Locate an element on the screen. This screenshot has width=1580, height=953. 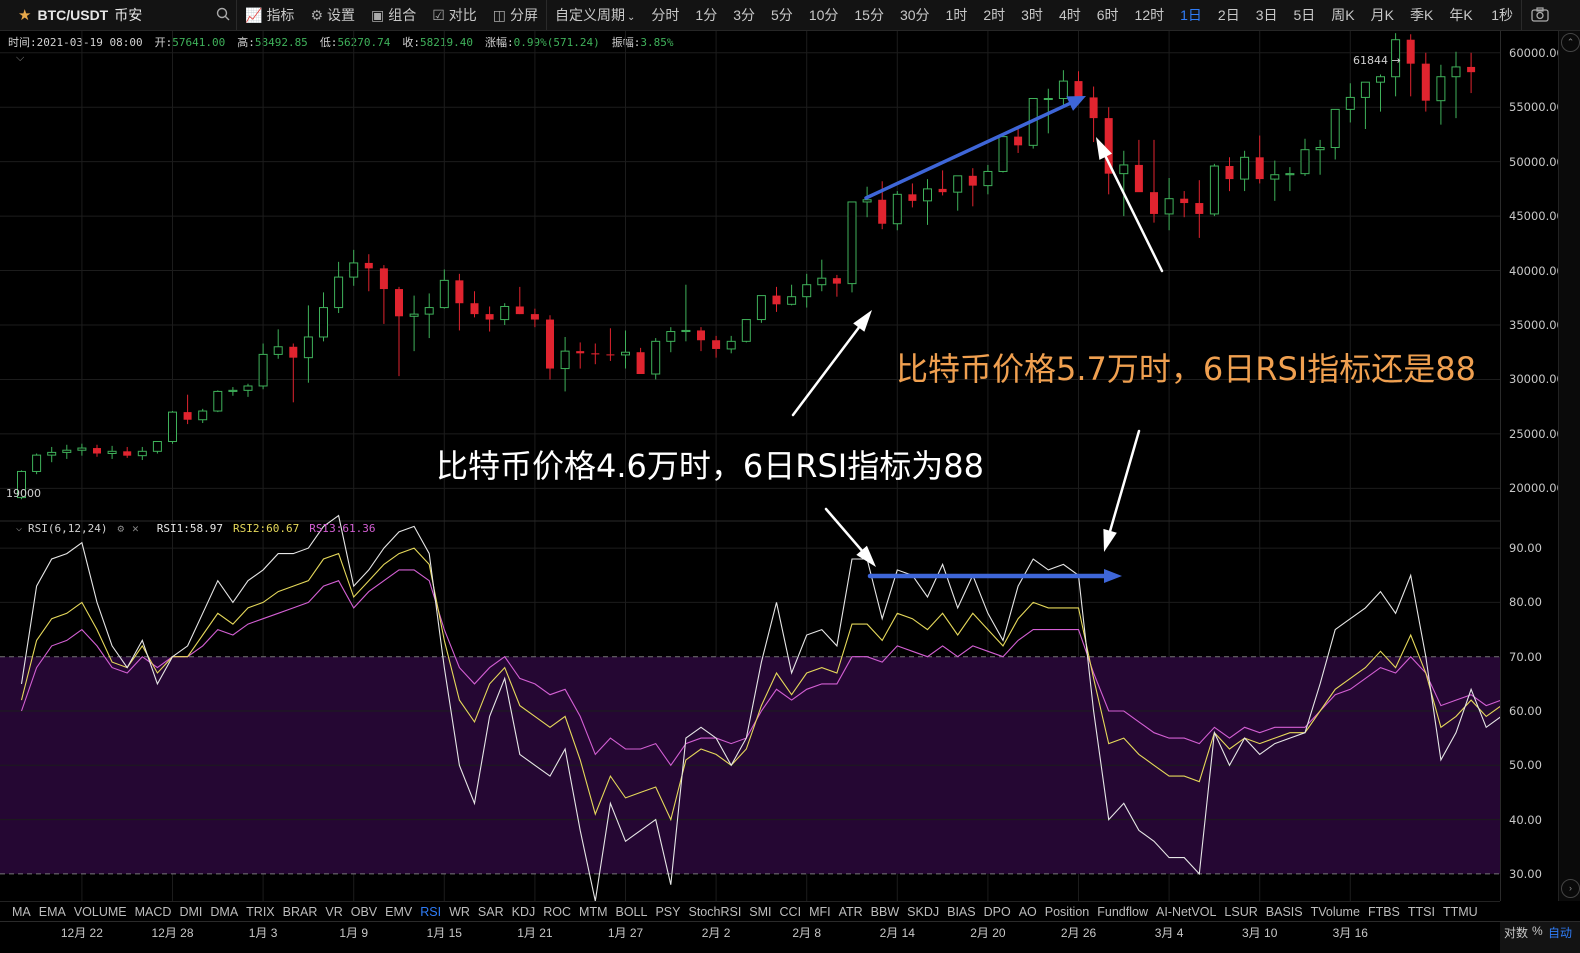
period-15: 3日 is located at coordinates (1267, 15).